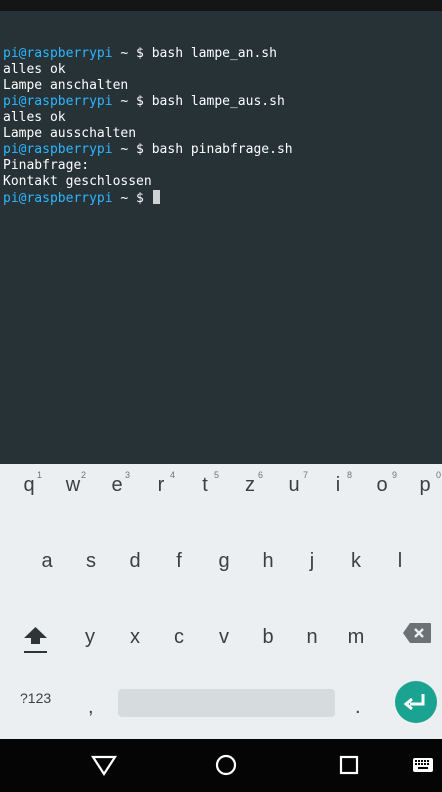  Describe the element at coordinates (29, 485) in the screenshot. I see `key-q: q` at that location.